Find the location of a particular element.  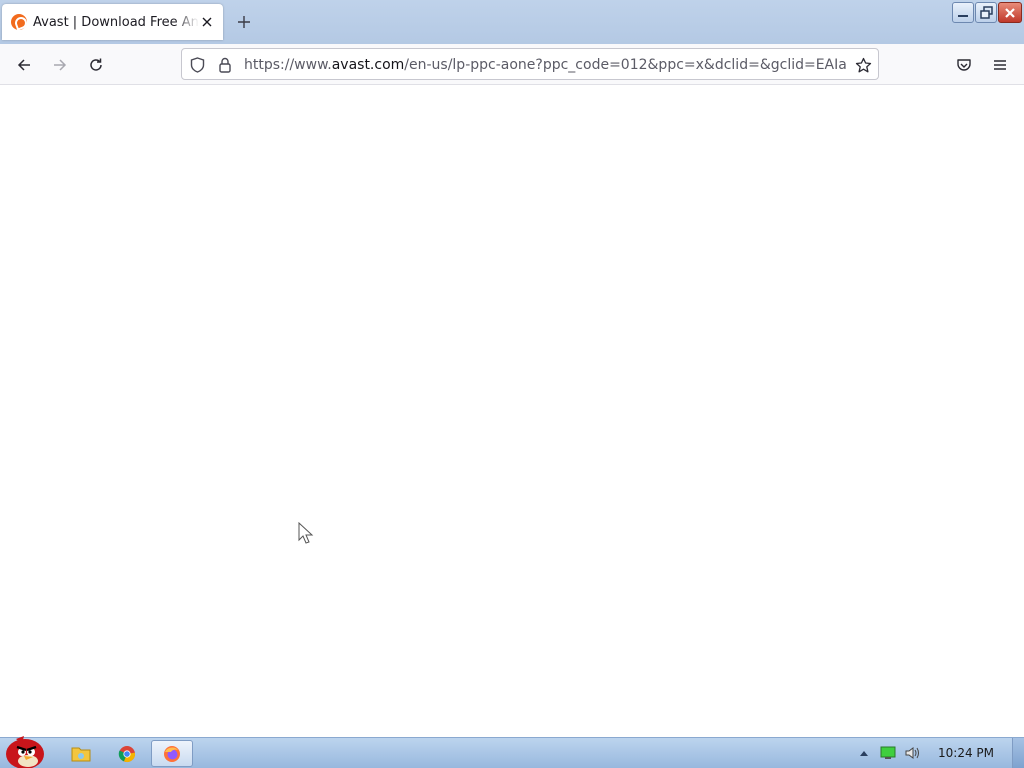

chrome-icon is located at coordinates (127, 753).